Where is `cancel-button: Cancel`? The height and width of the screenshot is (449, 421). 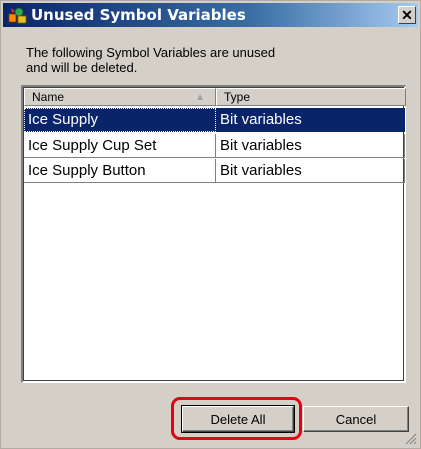
cancel-button: Cancel is located at coordinates (356, 419).